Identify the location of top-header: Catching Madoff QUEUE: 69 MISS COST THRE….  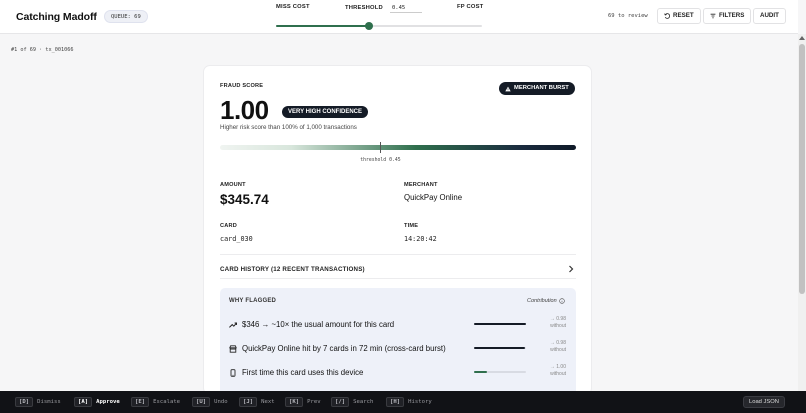
(399, 17).